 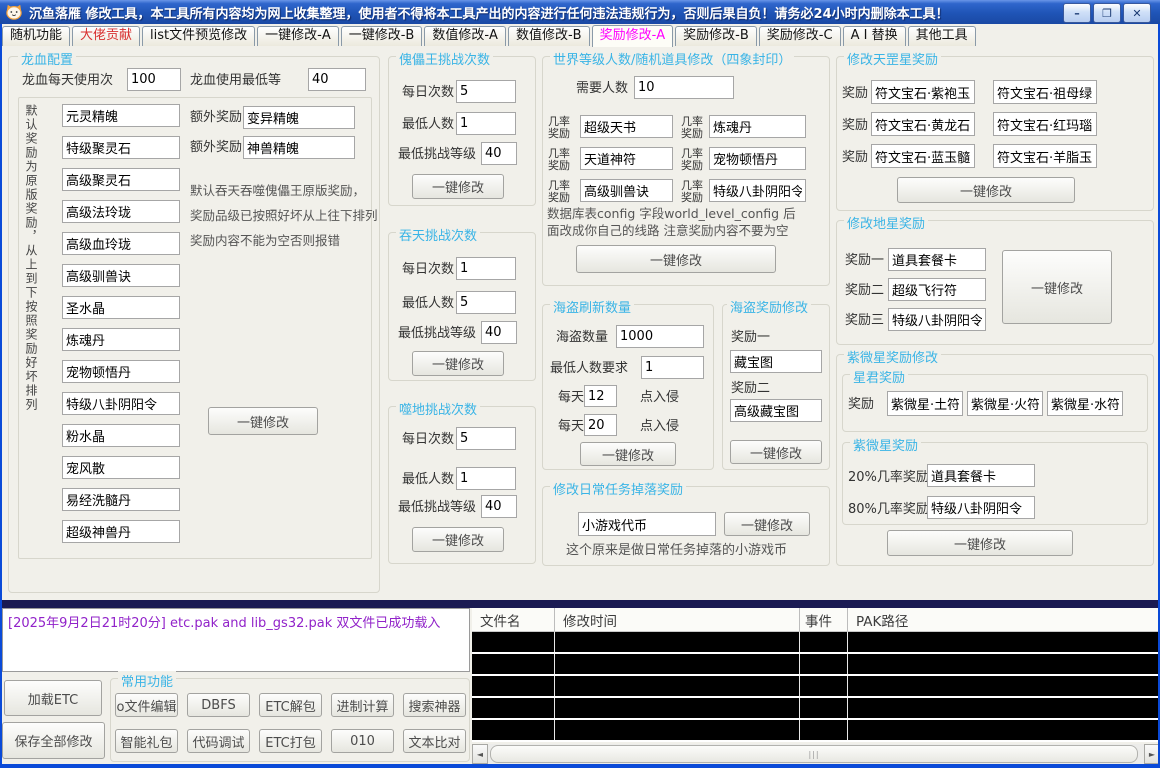 What do you see at coordinates (776, 361) in the screenshot?
I see `pirate-reward1-input` at bounding box center [776, 361].